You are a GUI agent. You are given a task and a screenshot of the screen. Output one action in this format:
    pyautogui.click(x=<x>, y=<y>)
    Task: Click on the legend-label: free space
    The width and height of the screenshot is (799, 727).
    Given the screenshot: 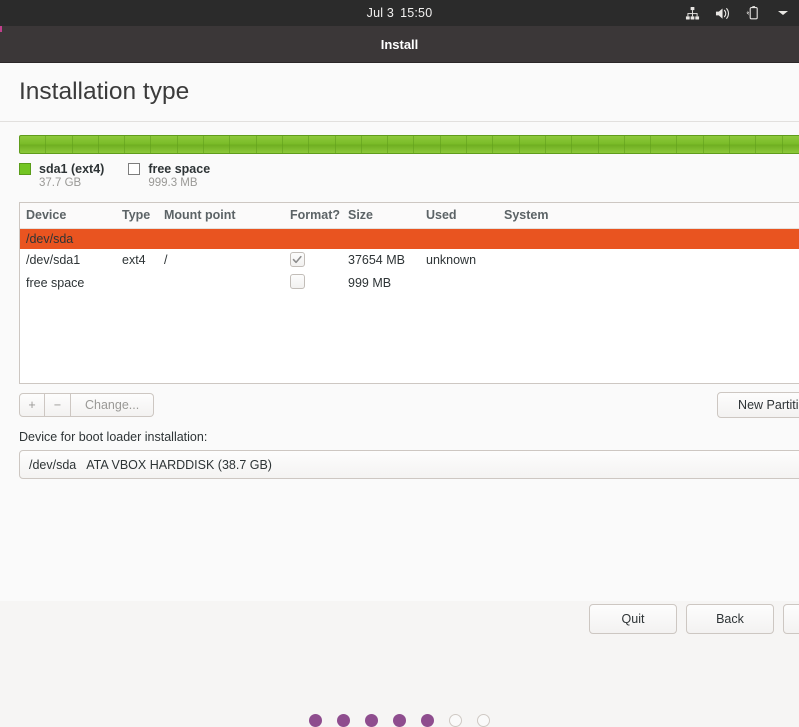 What is the action you would take?
    pyautogui.click(x=179, y=169)
    